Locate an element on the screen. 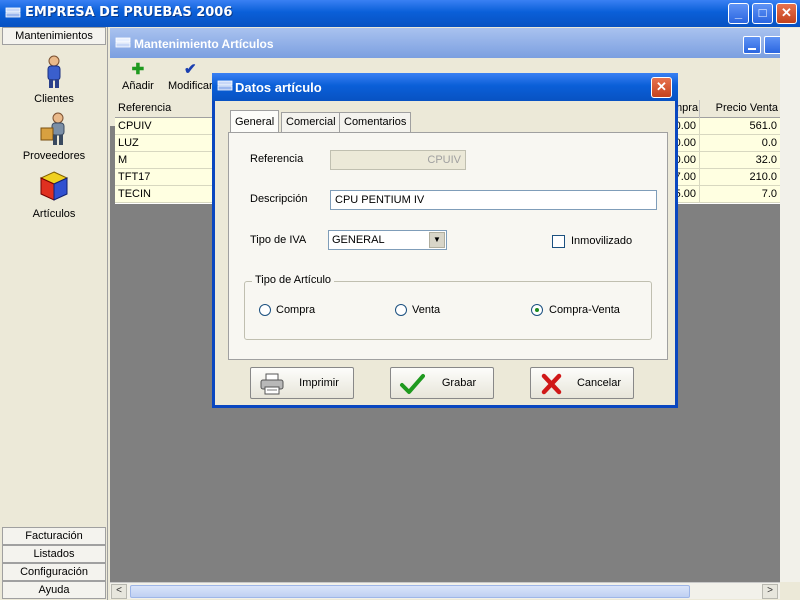 The height and width of the screenshot is (600, 800). dialog-title-bar: Datos artículo ✕ is located at coordinates (445, 87).